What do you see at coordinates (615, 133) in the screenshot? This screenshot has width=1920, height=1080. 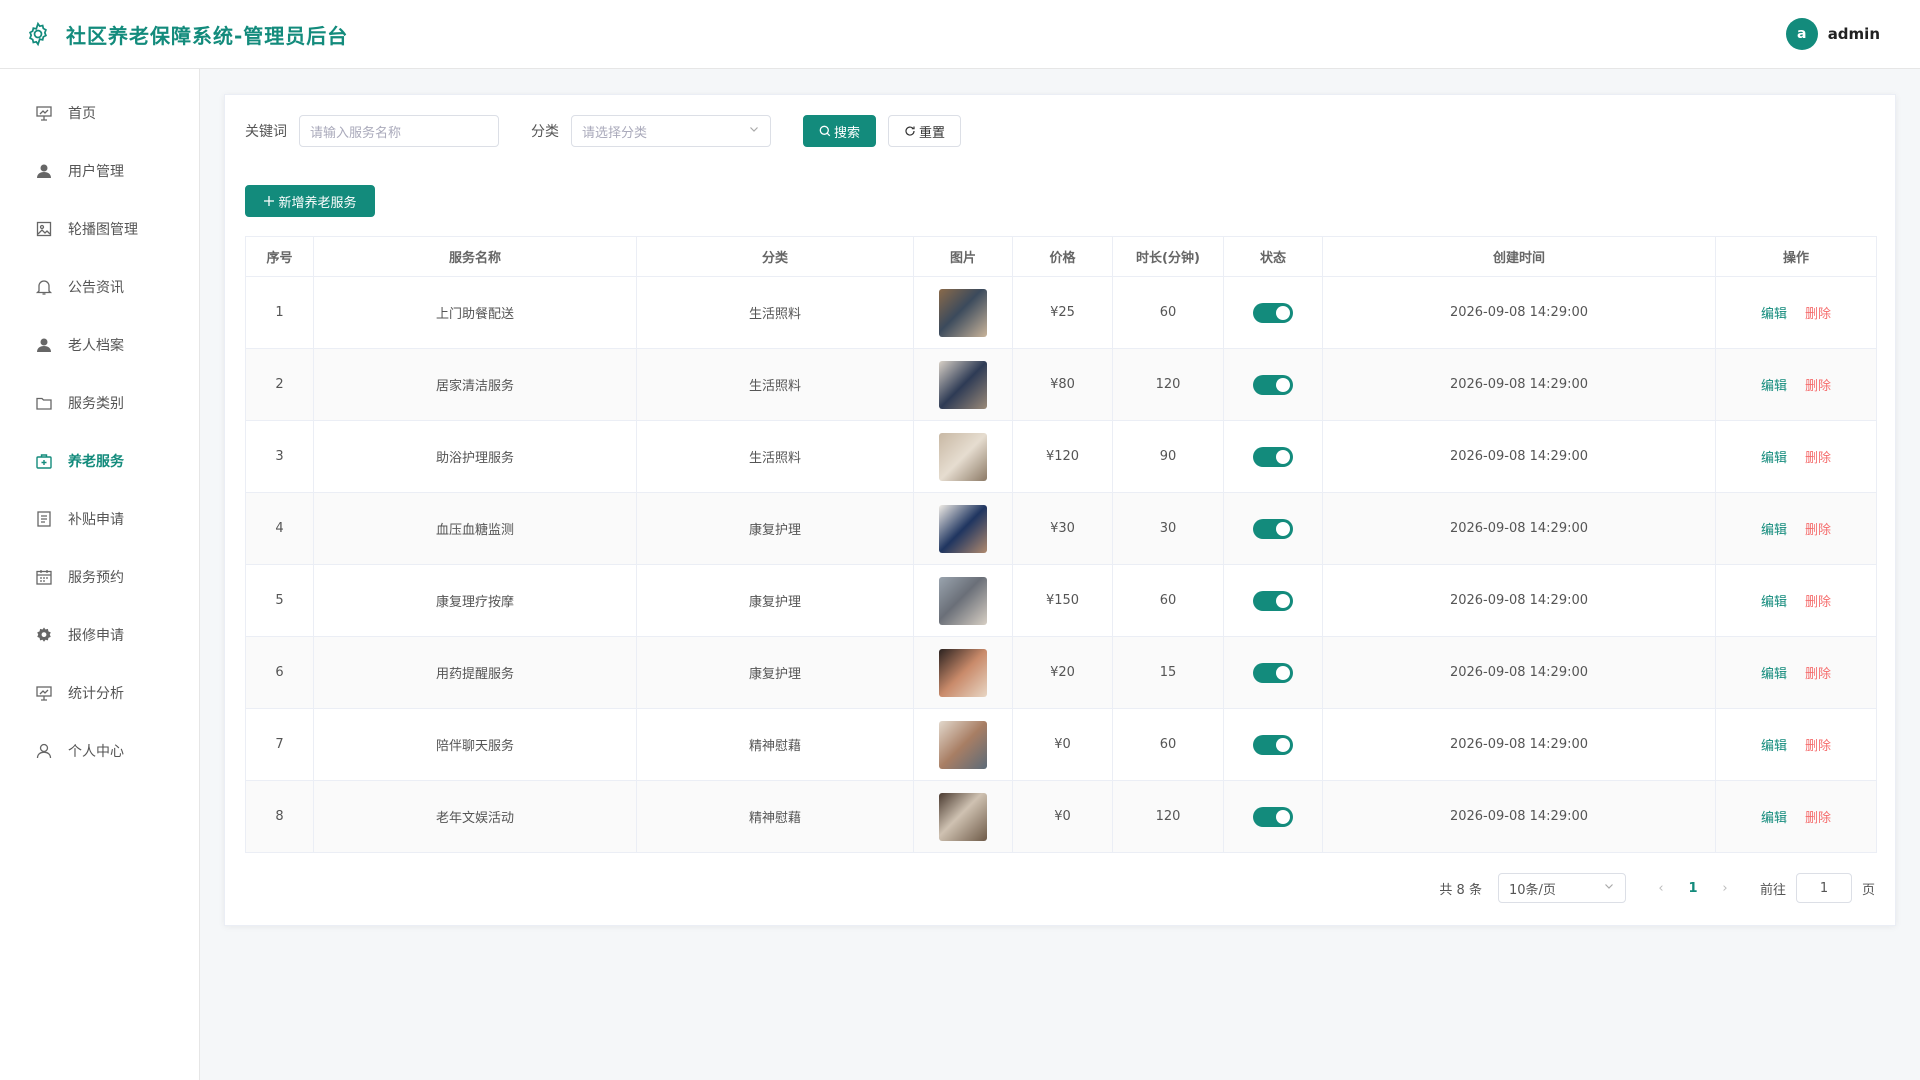 I see `category-placeholder: 请选择分类` at bounding box center [615, 133].